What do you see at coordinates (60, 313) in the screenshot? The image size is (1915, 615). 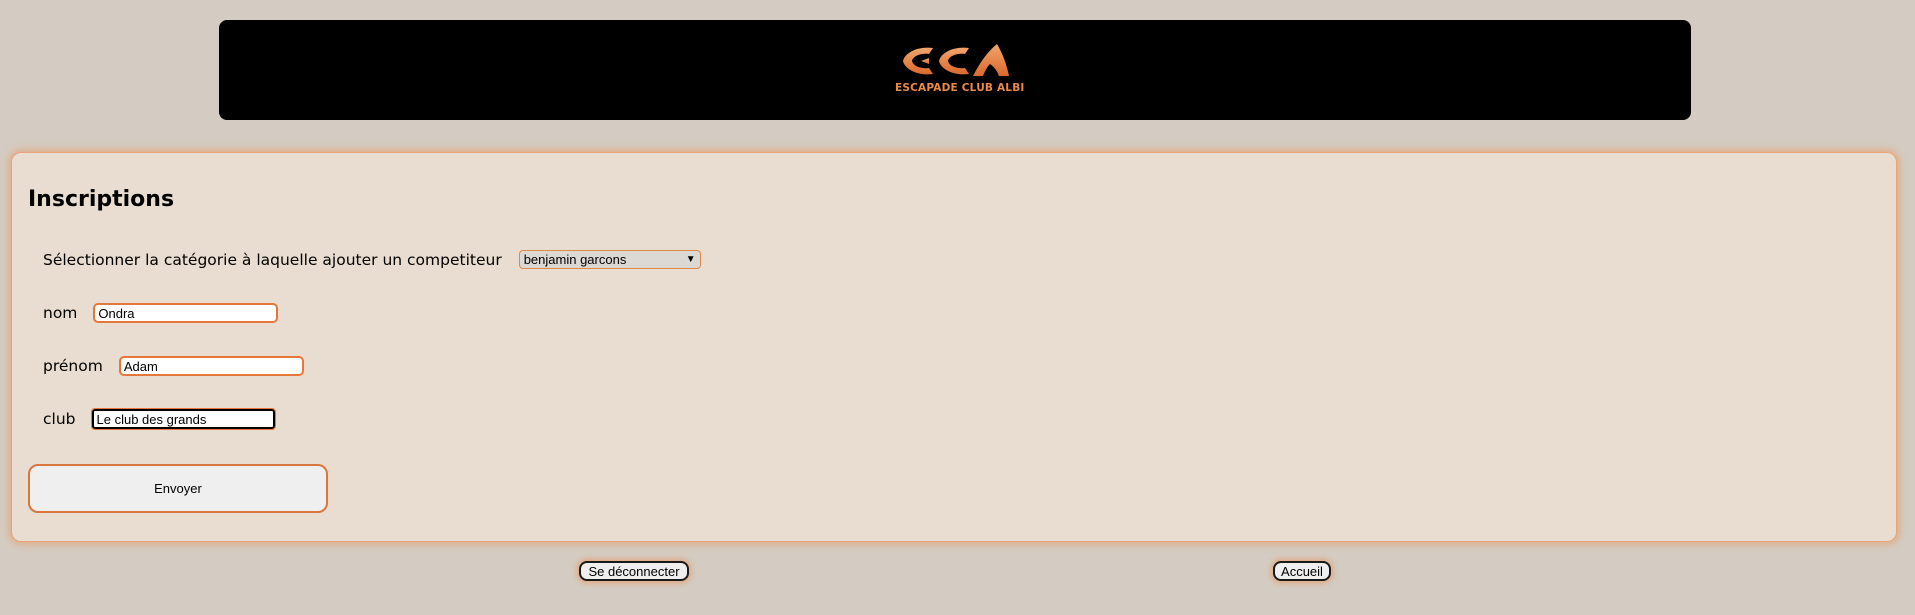 I see `nom-label: nom` at bounding box center [60, 313].